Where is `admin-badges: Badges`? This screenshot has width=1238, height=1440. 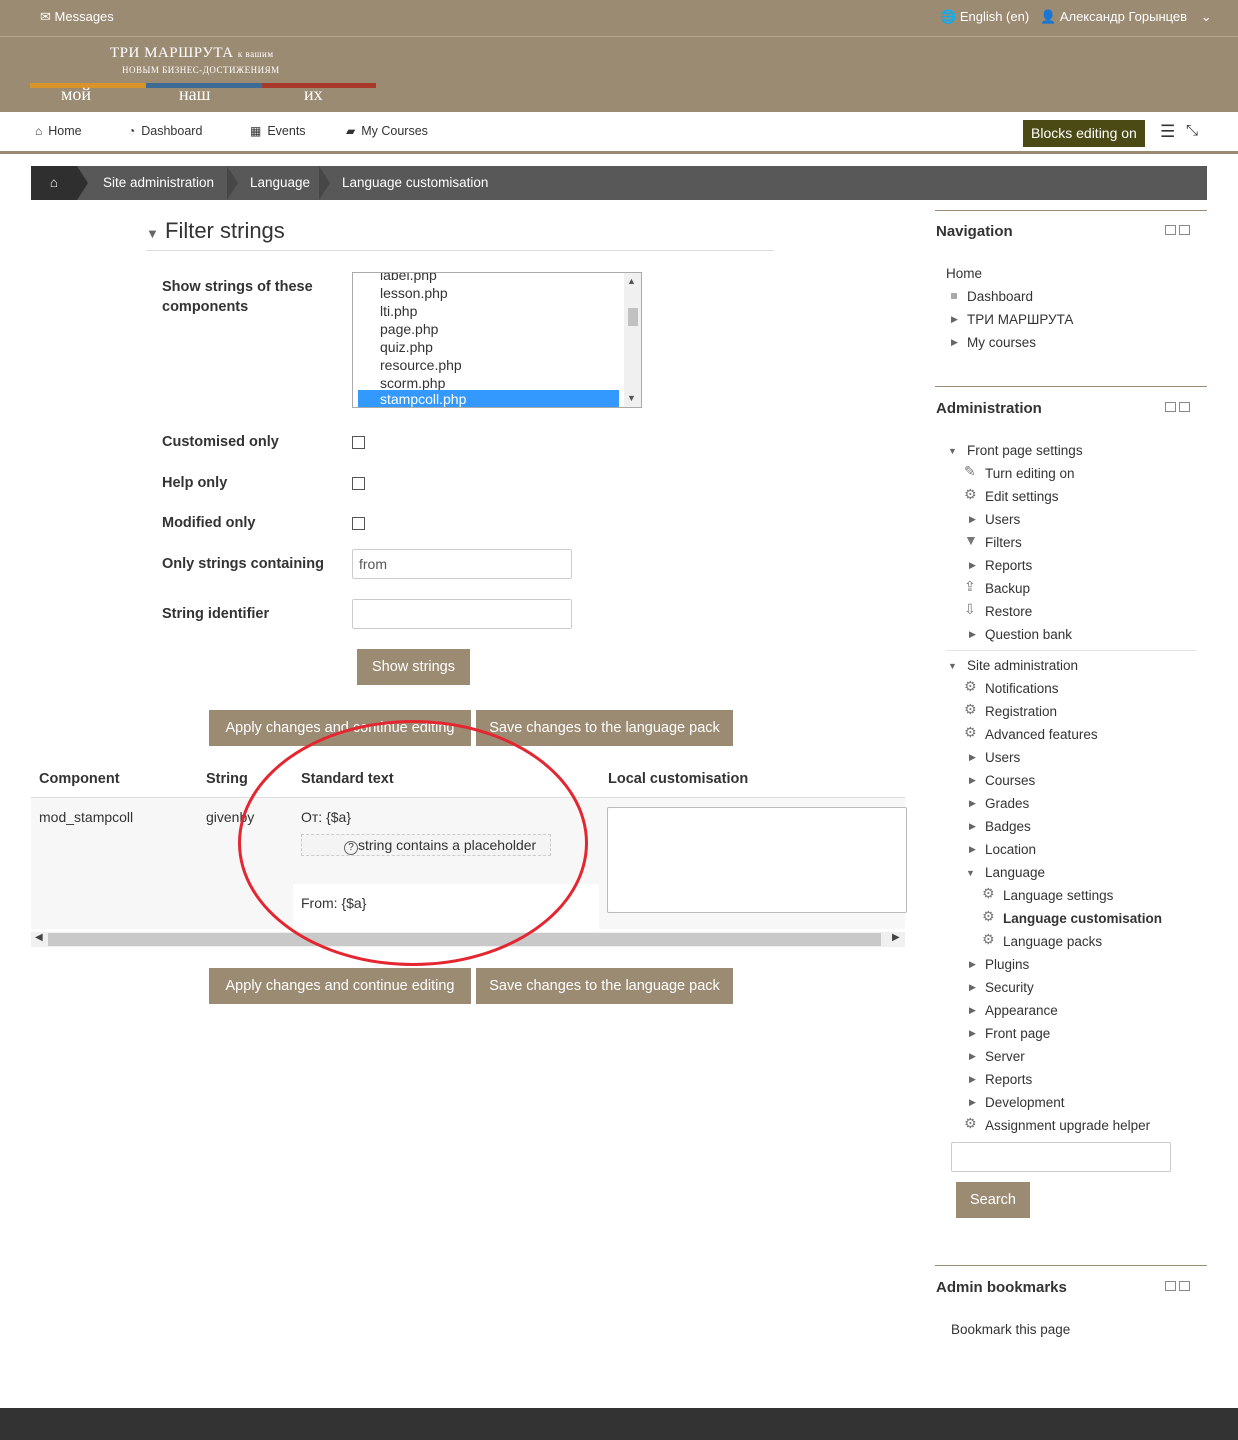
admin-badges: Badges is located at coordinates (1008, 826).